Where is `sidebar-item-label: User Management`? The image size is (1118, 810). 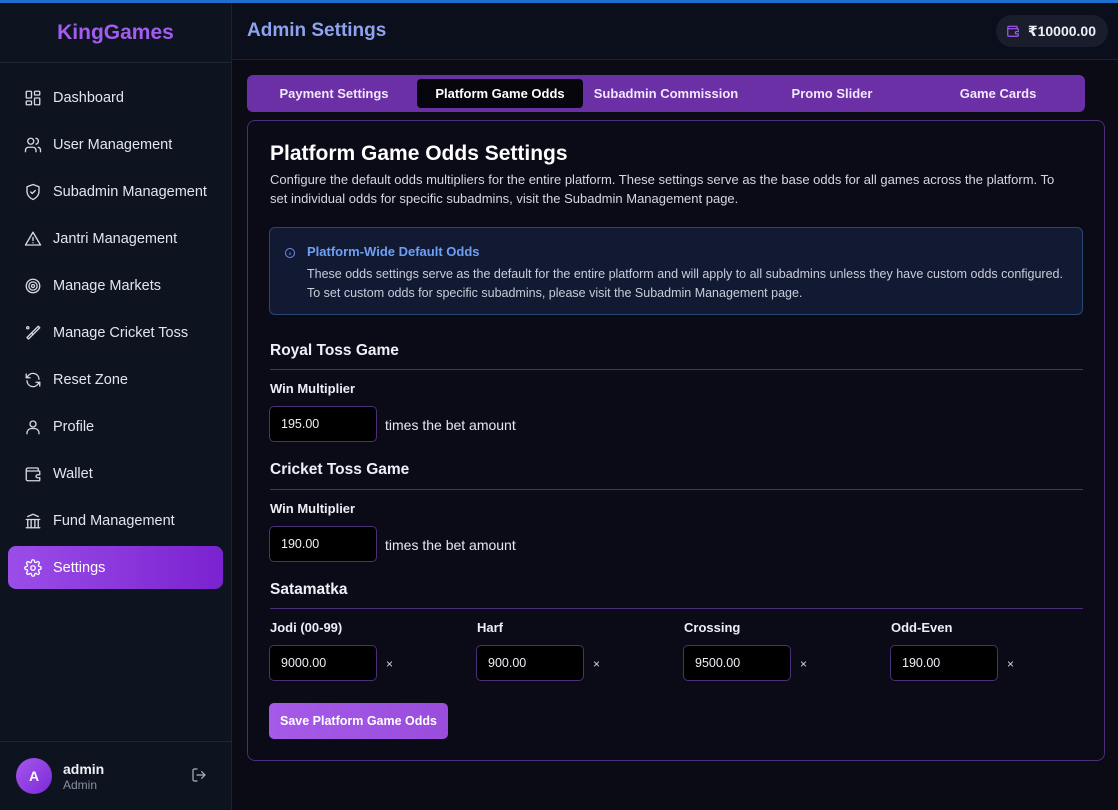 sidebar-item-label: User Management is located at coordinates (113, 144).